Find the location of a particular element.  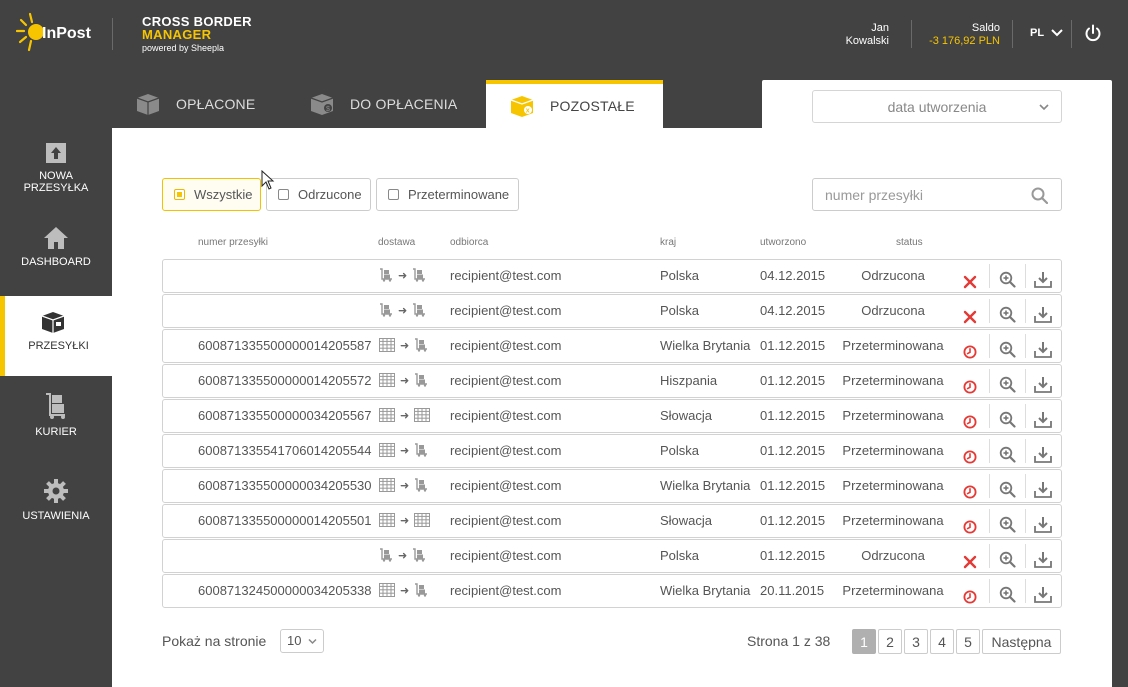

sidebar-item-label: NOWA is located at coordinates (56, 176).